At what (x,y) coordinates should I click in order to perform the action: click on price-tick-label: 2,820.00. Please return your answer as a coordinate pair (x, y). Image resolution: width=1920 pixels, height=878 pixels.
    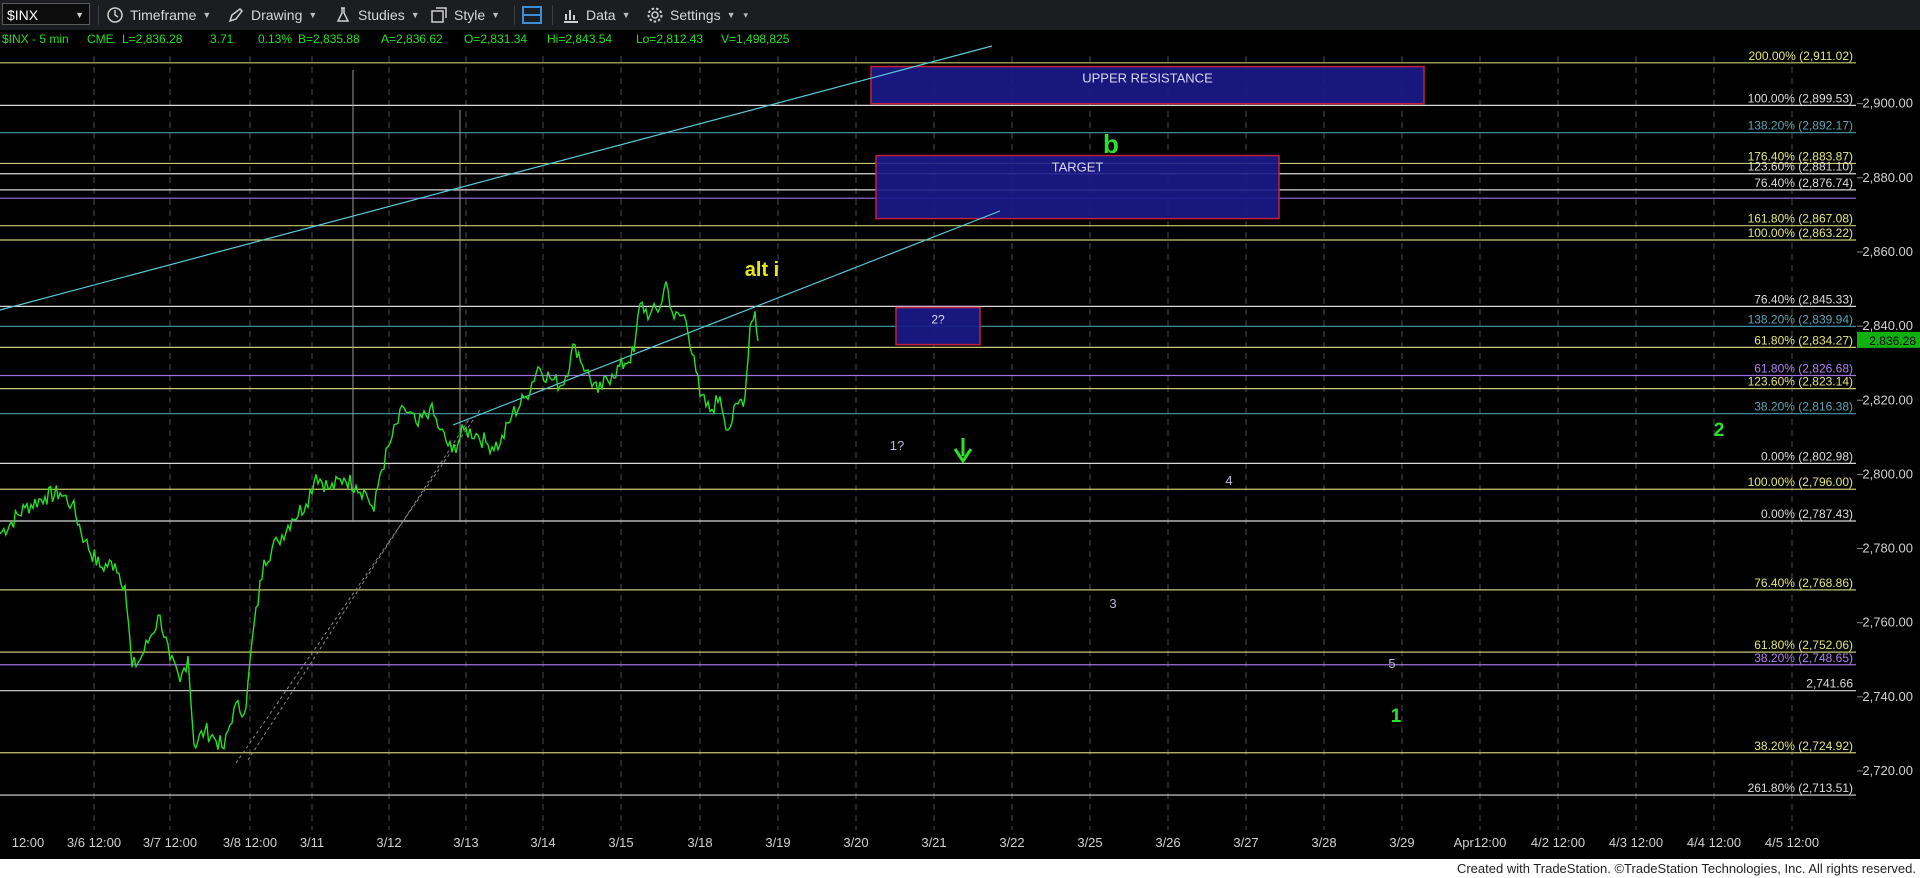
    Looking at the image, I should click on (1887, 399).